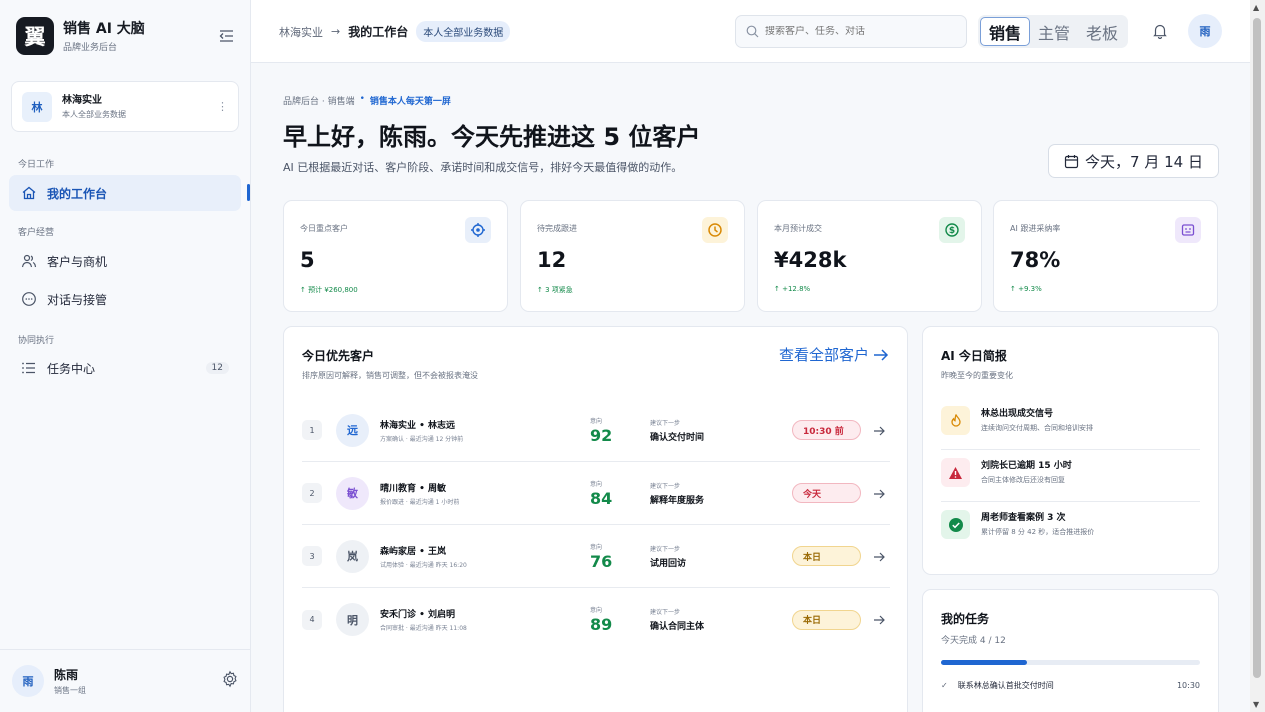 Image resolution: width=1265 pixels, height=712 pixels. Describe the element at coordinates (222, 106) in the screenshot. I see `more-options-icon: ⋮` at that location.